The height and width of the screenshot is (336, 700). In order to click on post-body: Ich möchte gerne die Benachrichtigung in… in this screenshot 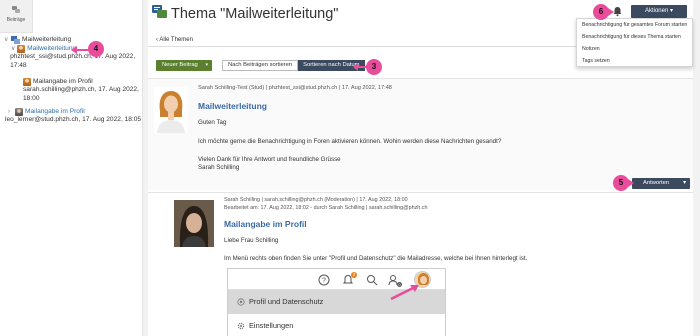, I will do `click(350, 141)`.